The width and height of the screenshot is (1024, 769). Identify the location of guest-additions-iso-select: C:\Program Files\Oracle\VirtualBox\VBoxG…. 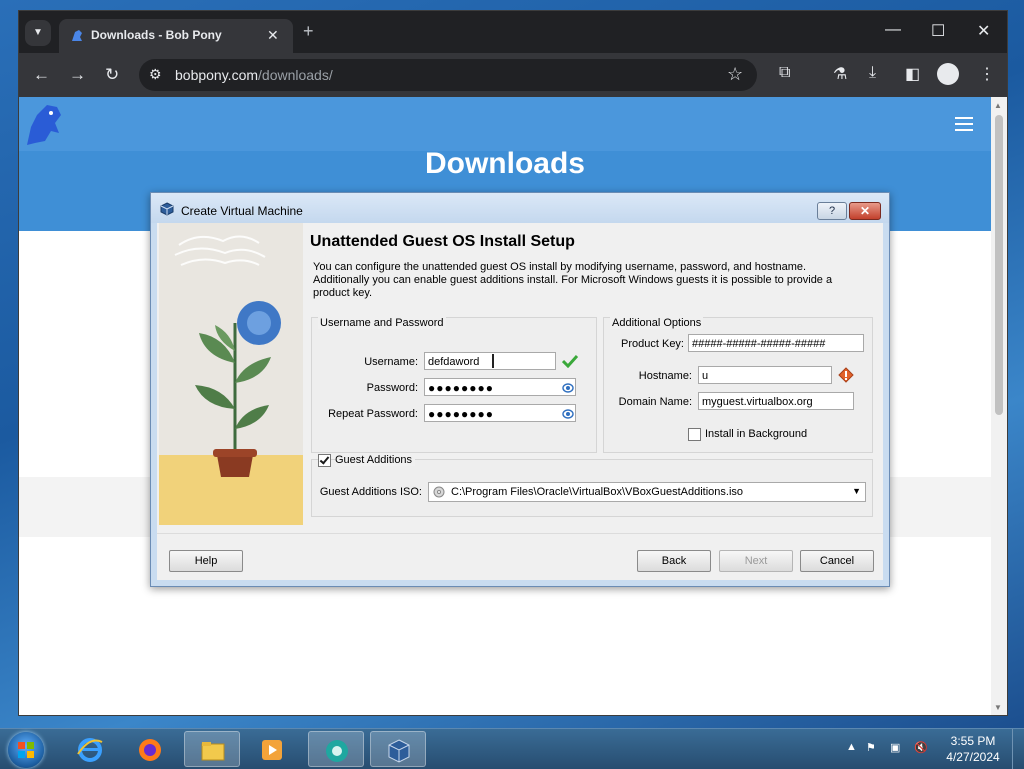
(647, 492).